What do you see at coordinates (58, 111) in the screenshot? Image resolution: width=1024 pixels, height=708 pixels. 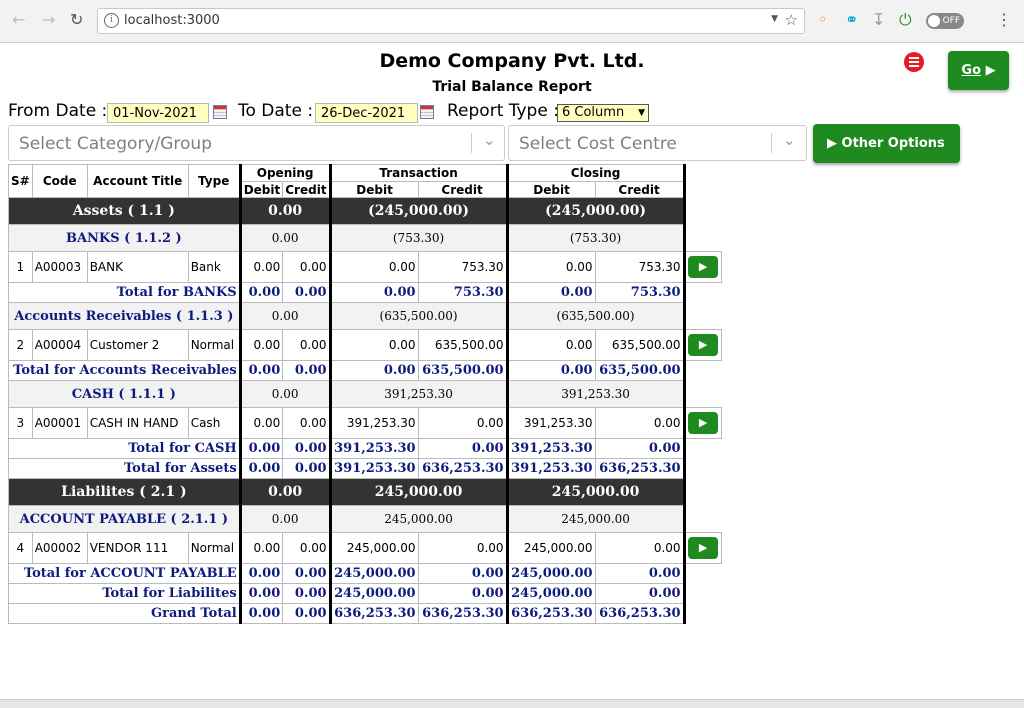 I see `from-date-label: From Date :` at bounding box center [58, 111].